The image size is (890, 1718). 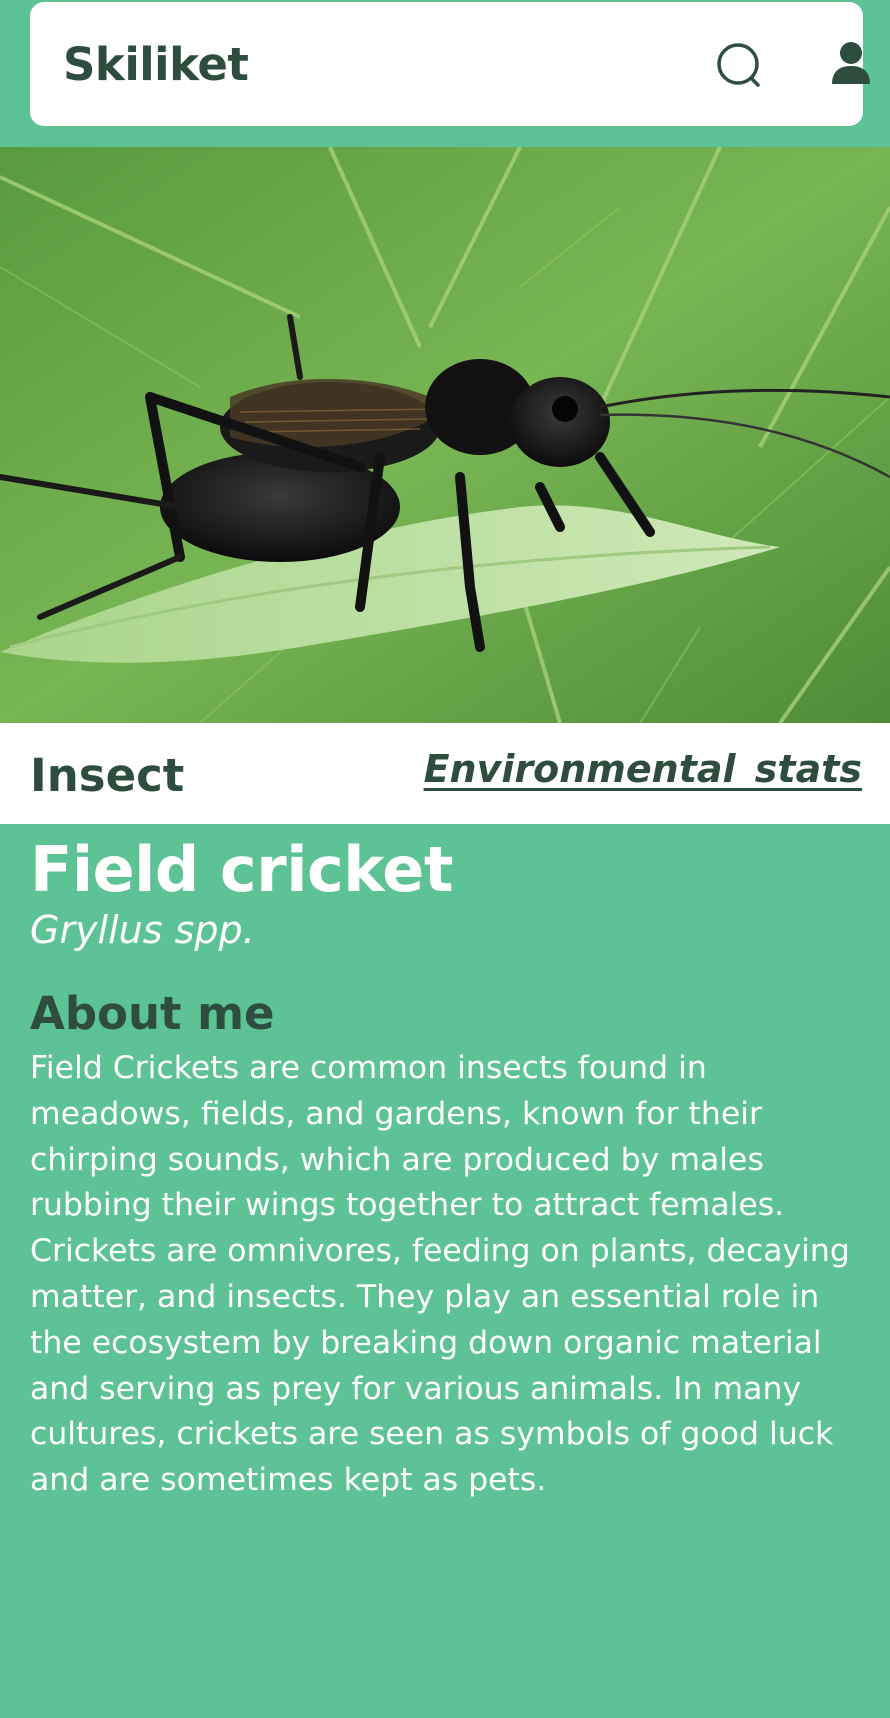 I want to click on species-scientific-name: Gryllus spp., so click(x=142, y=930).